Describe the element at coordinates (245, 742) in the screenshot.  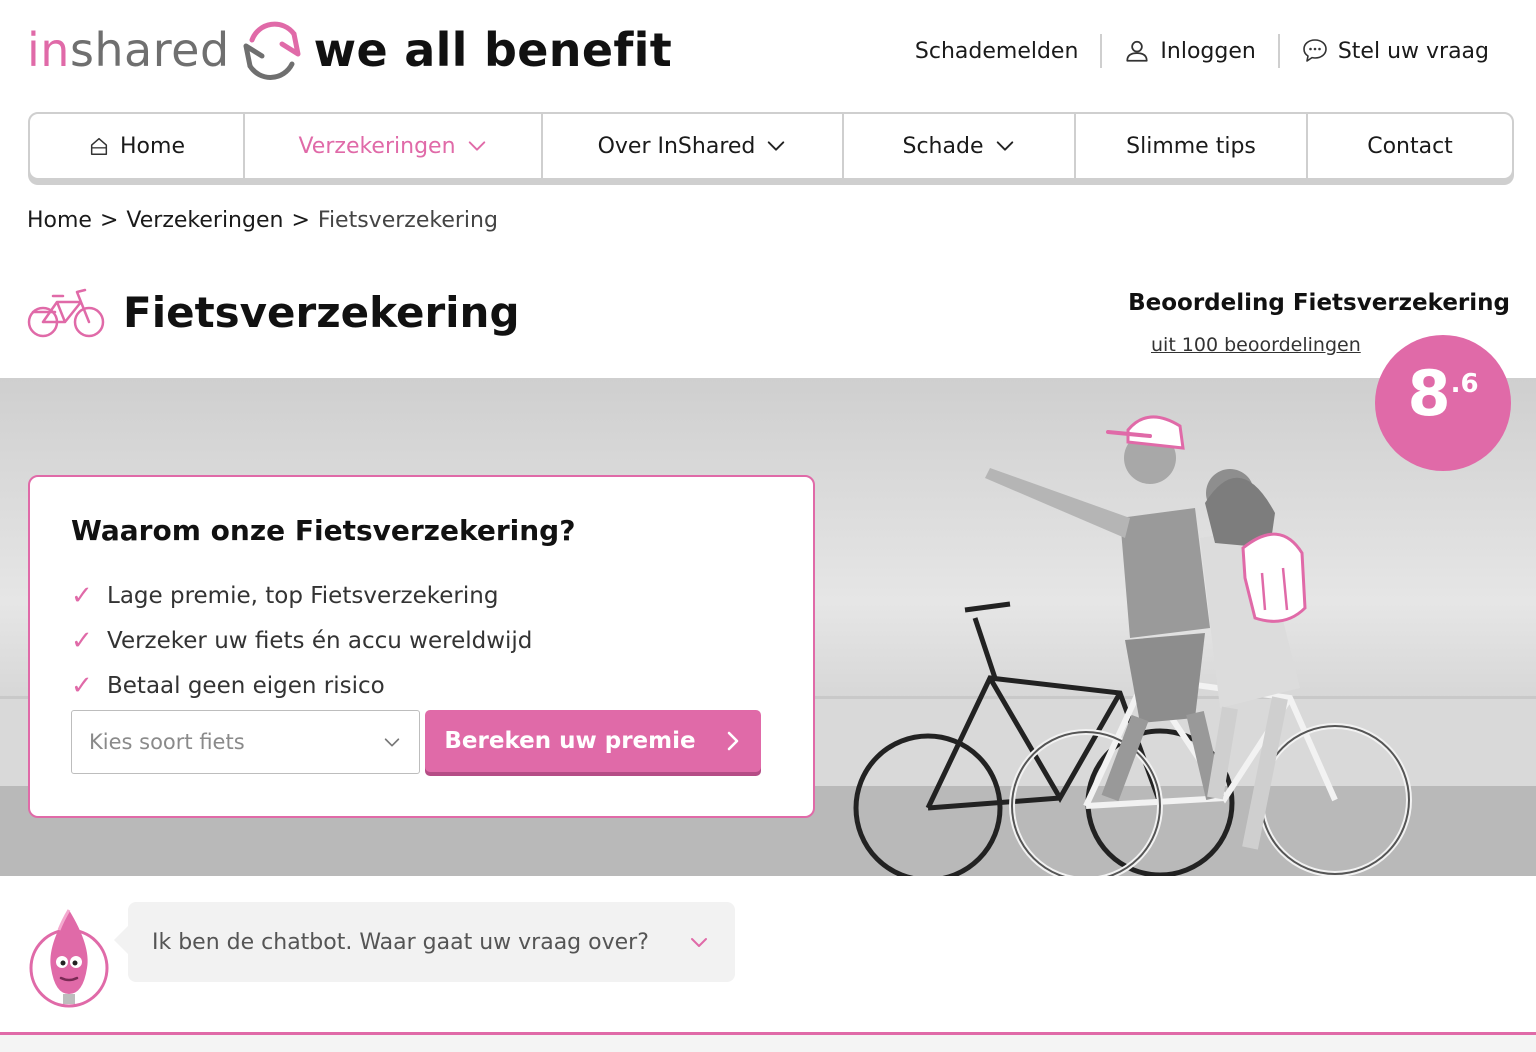
I see `bike-type-select: Kies soort fiets` at that location.